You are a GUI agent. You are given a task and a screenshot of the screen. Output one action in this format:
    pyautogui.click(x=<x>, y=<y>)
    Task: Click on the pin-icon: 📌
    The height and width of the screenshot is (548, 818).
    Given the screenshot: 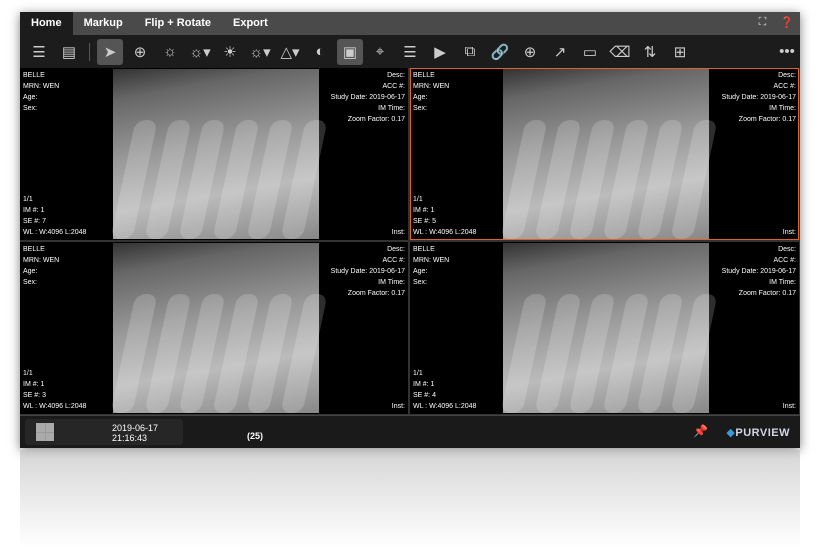 What is the action you would take?
    pyautogui.click(x=700, y=431)
    